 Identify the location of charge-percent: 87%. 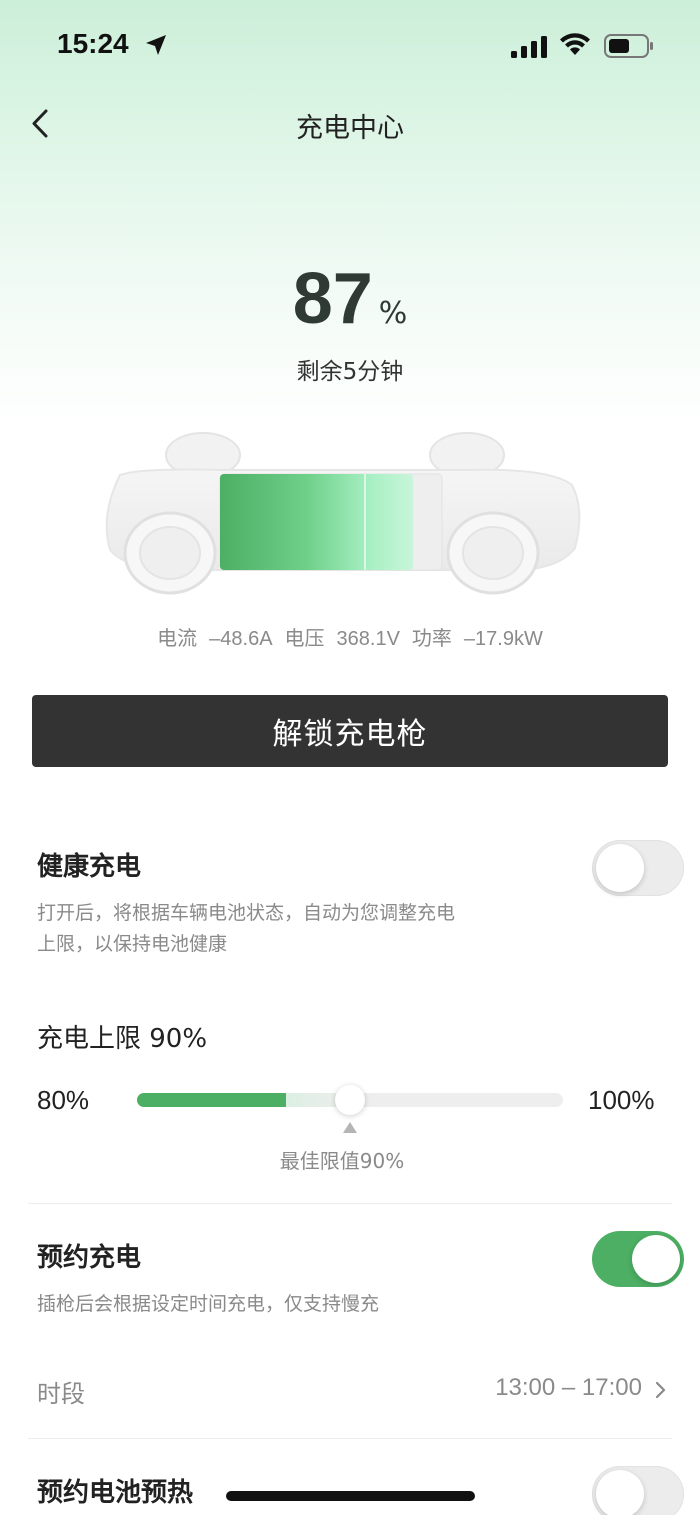
(350, 299).